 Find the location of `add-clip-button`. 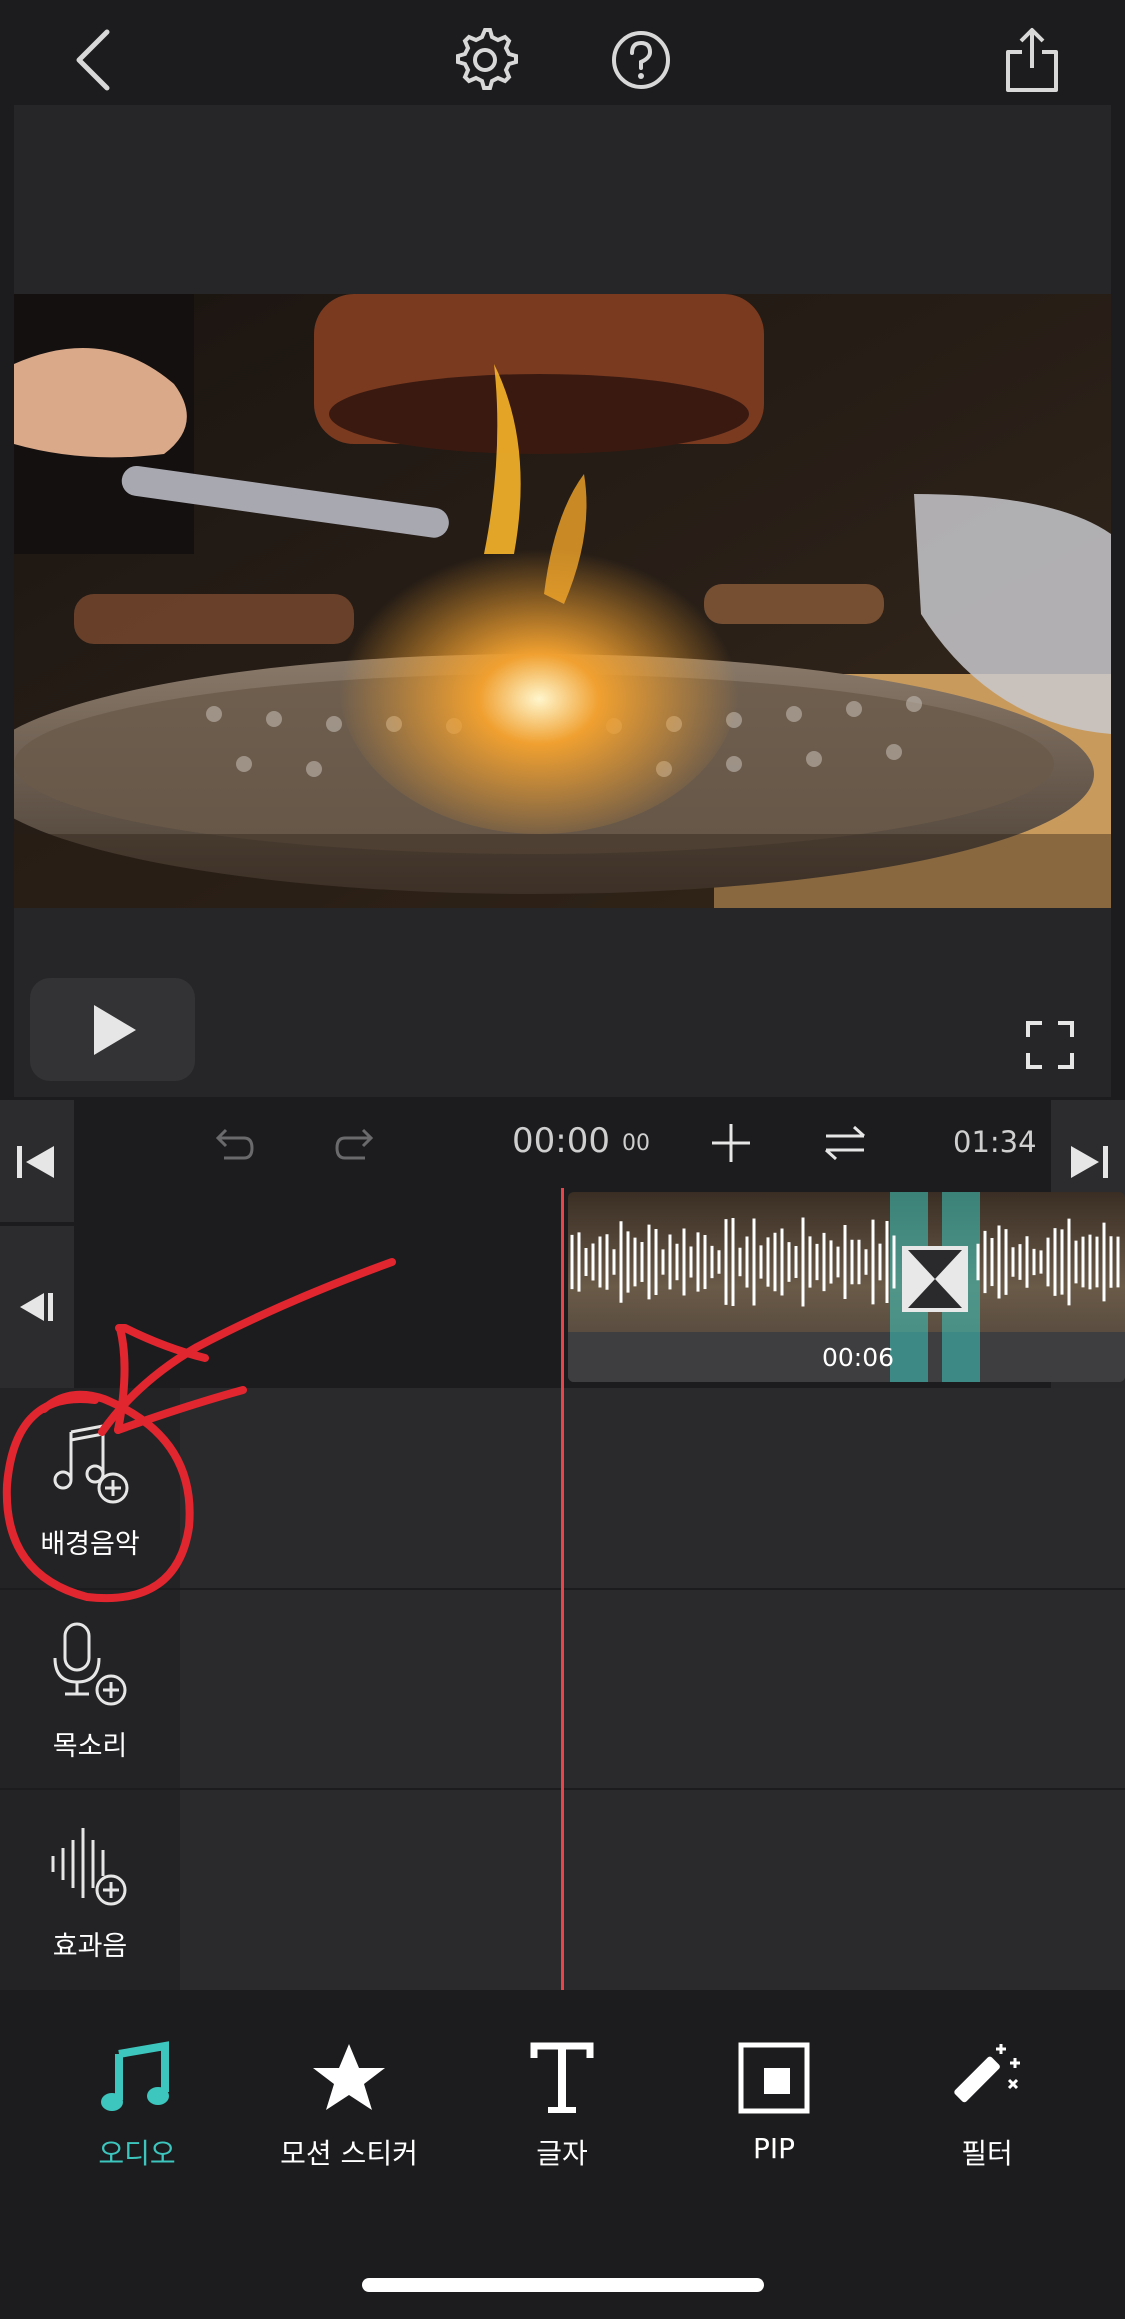

add-clip-button is located at coordinates (731, 1143).